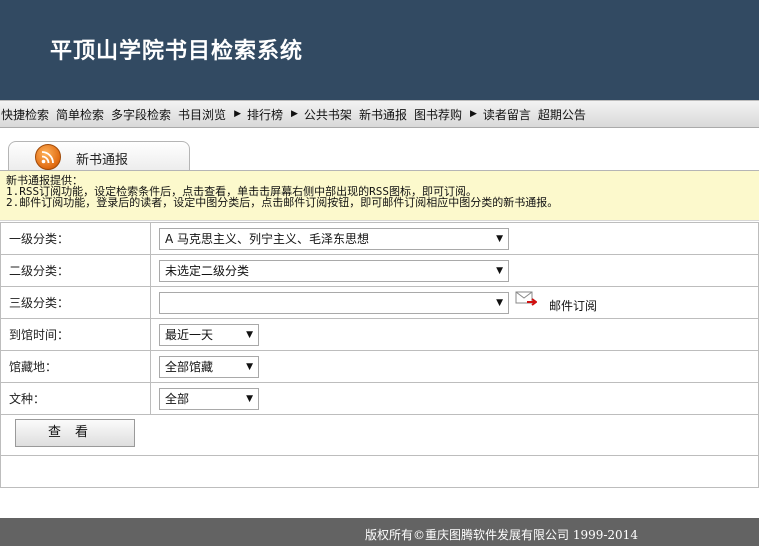 The height and width of the screenshot is (546, 759). What do you see at coordinates (501, 535) in the screenshot?
I see `copyright-text: 版权所有©重庆图腾软件发展有限公司 1999-2014` at bounding box center [501, 535].